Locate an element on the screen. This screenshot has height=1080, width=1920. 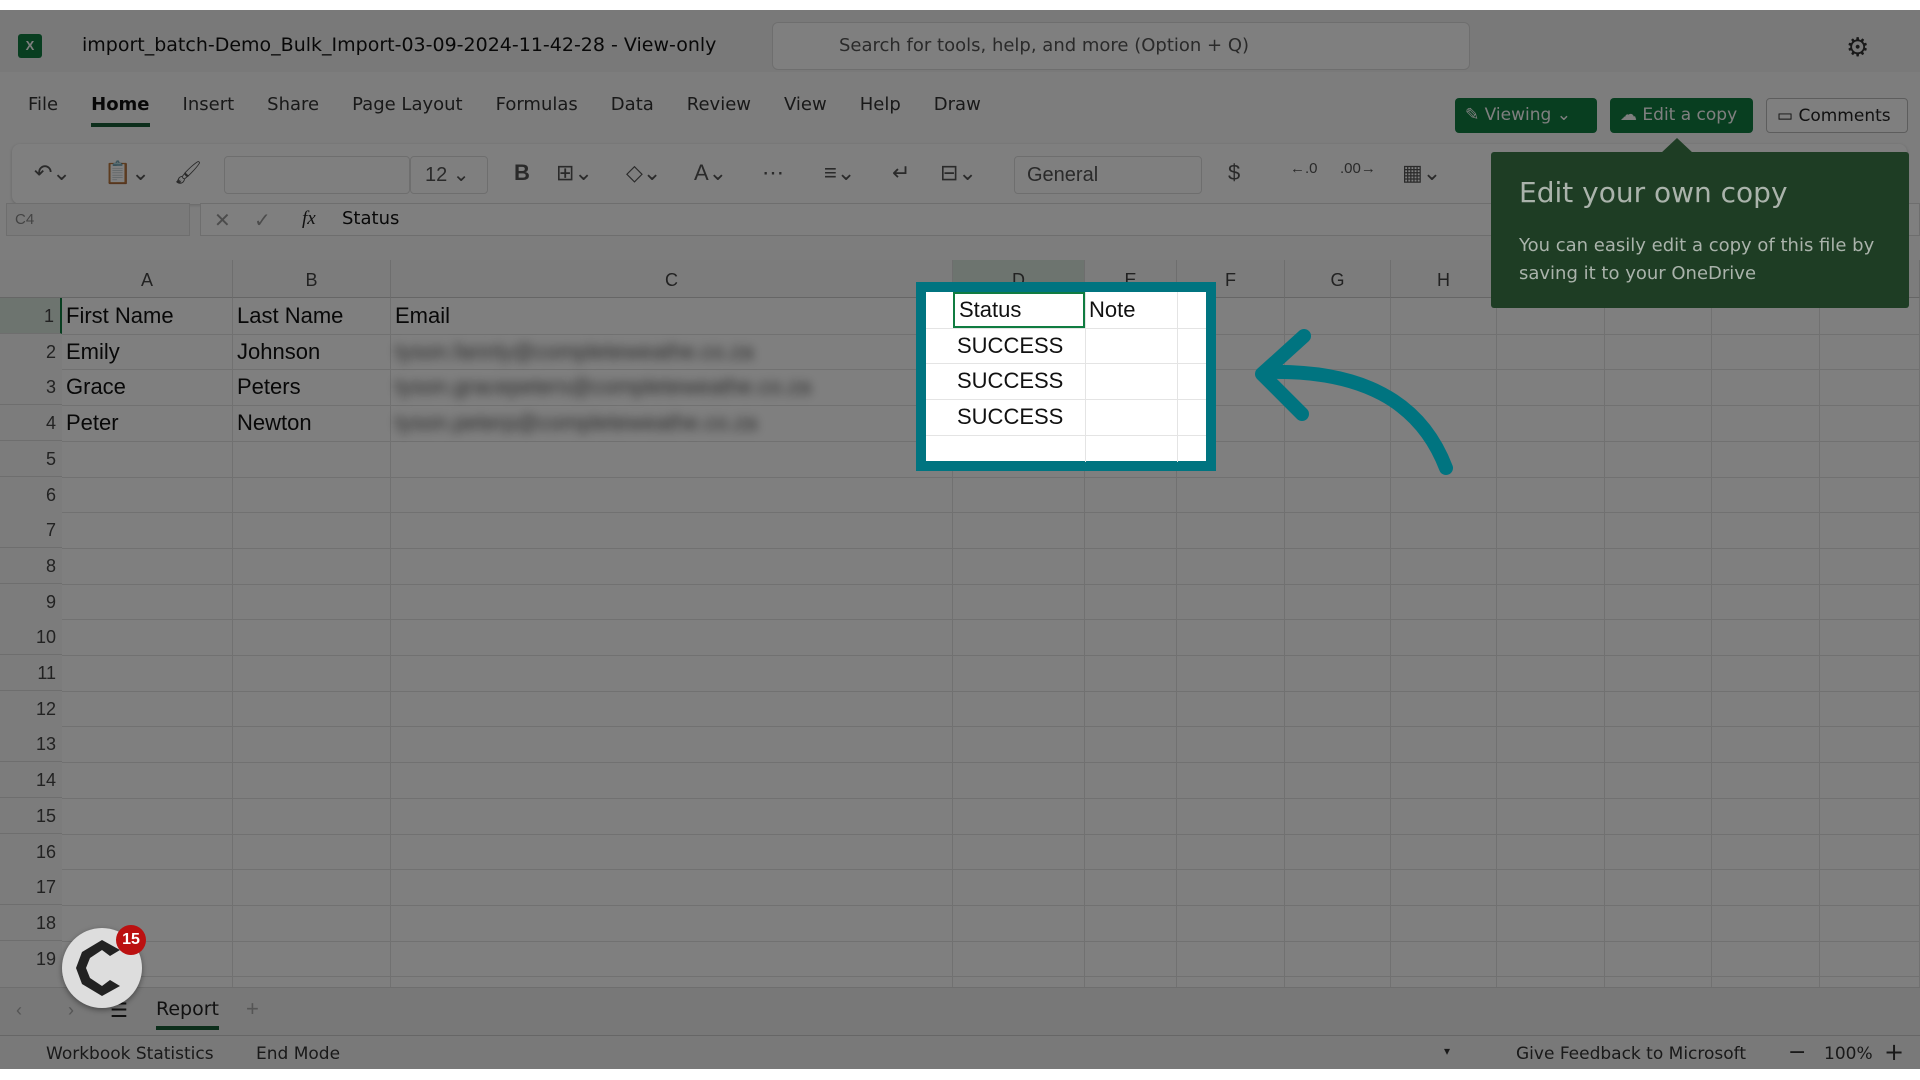
cell-D1: Status is located at coordinates (1019, 310).